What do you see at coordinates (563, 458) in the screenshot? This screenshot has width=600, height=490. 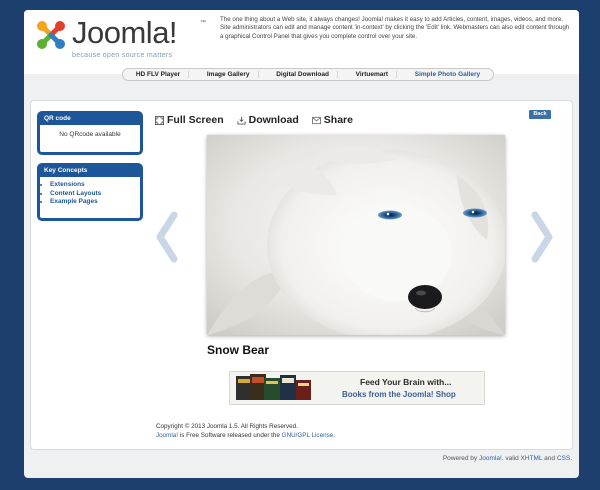 I see `footer-css-link: CSS` at bounding box center [563, 458].